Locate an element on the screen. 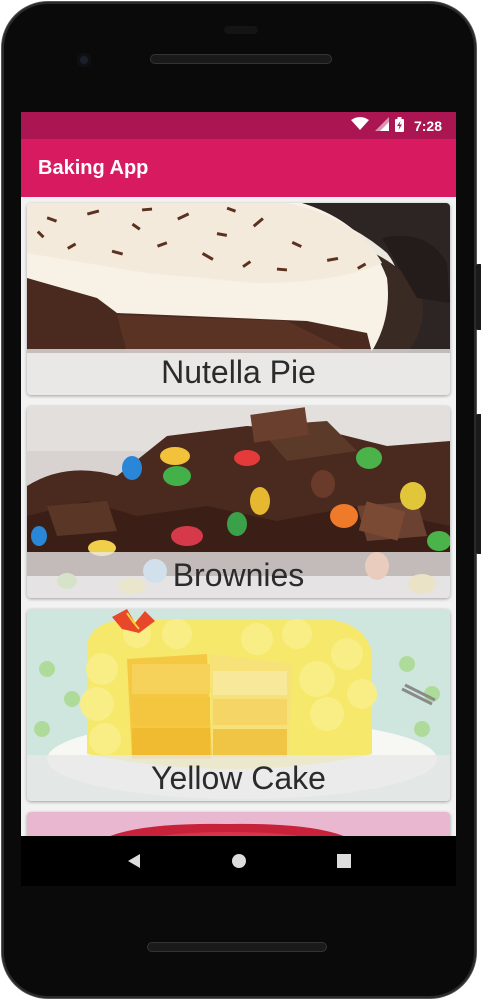 The image size is (481, 1000). recents-button is located at coordinates (344, 861).